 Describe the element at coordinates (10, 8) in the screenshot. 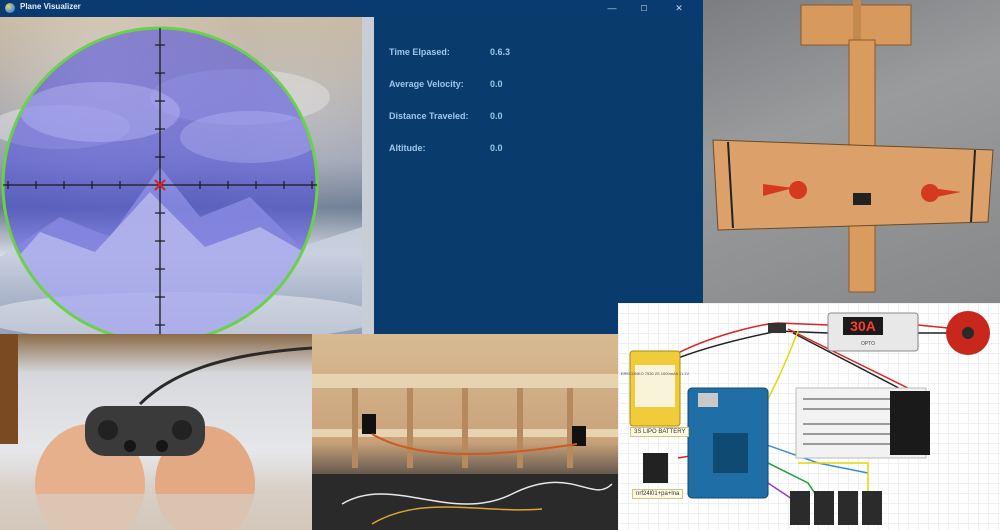

I see `app-icon` at that location.